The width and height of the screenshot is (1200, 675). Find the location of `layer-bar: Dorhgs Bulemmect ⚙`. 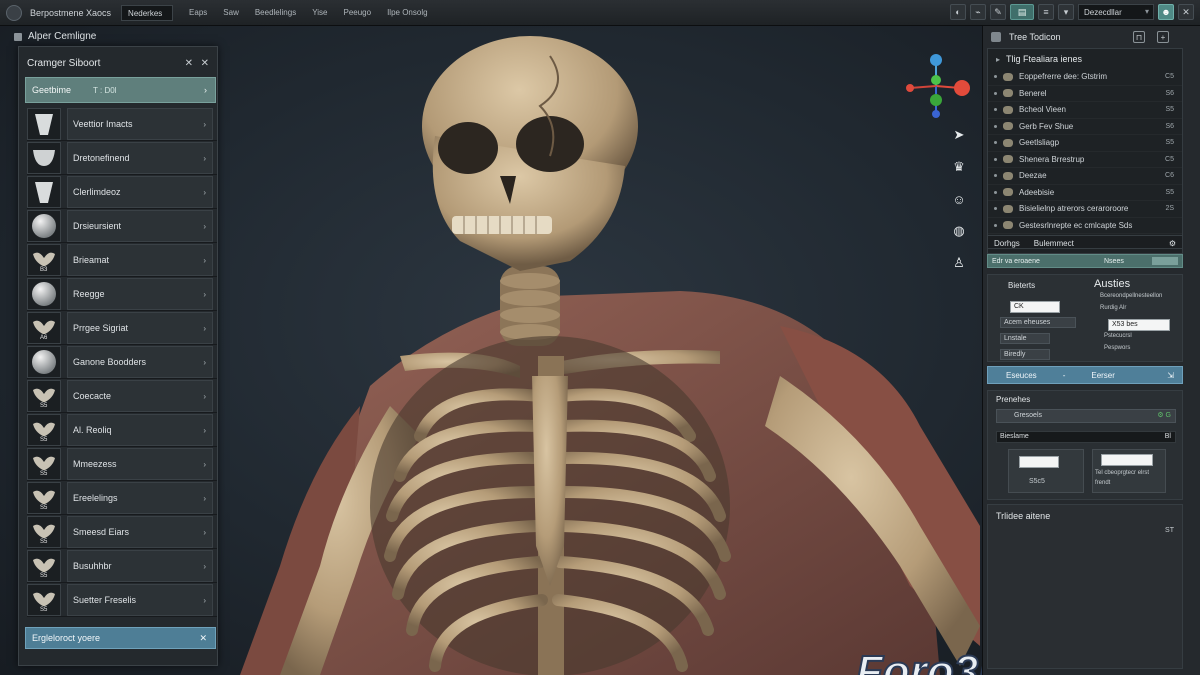

layer-bar: Dorhgs Bulemmect ⚙ is located at coordinates (1085, 242).